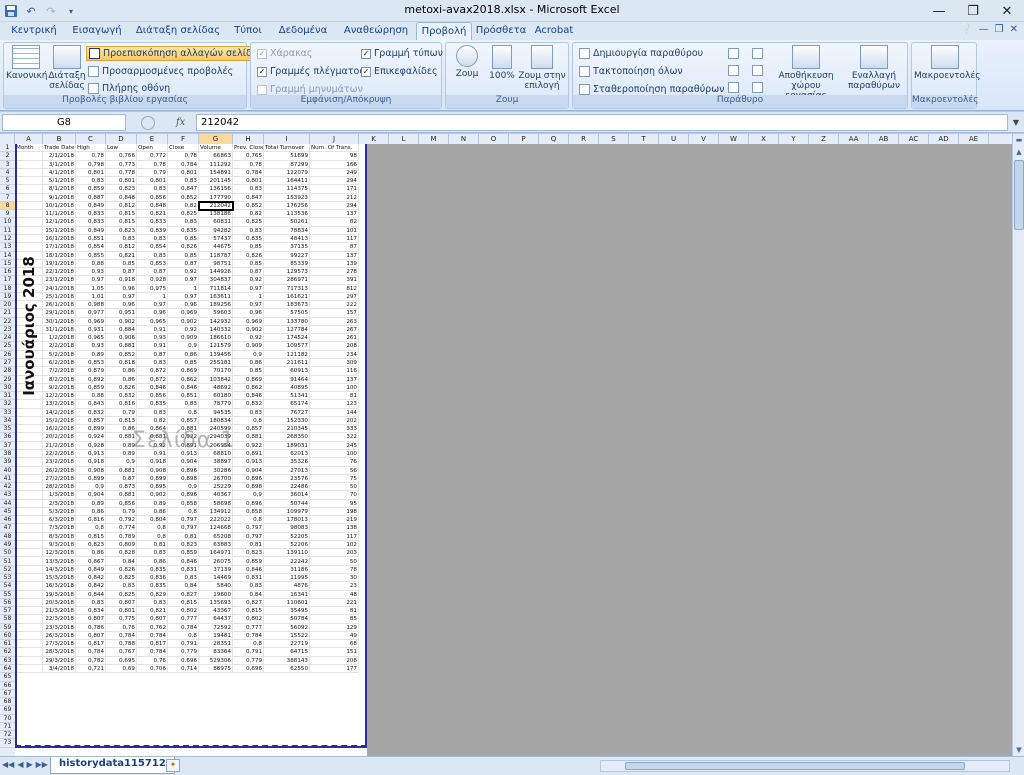  Describe the element at coordinates (216, 396) in the screenshot. I see `table-cell: 60180` at that location.